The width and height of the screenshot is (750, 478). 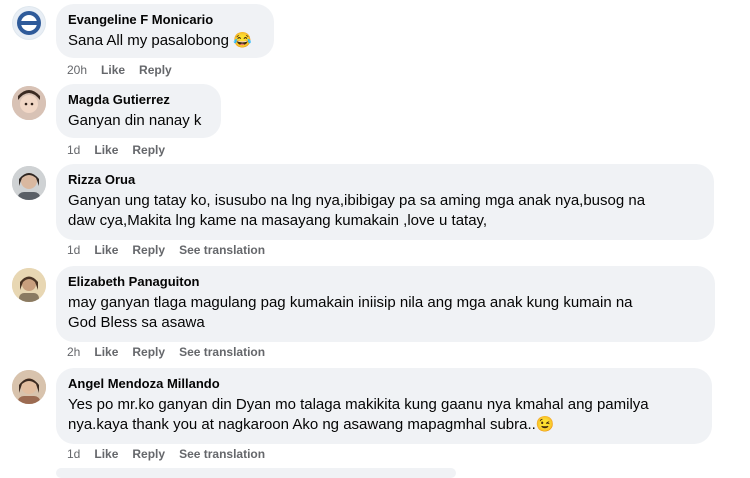 What do you see at coordinates (73, 352) in the screenshot?
I see `comment-time: 2h` at bounding box center [73, 352].